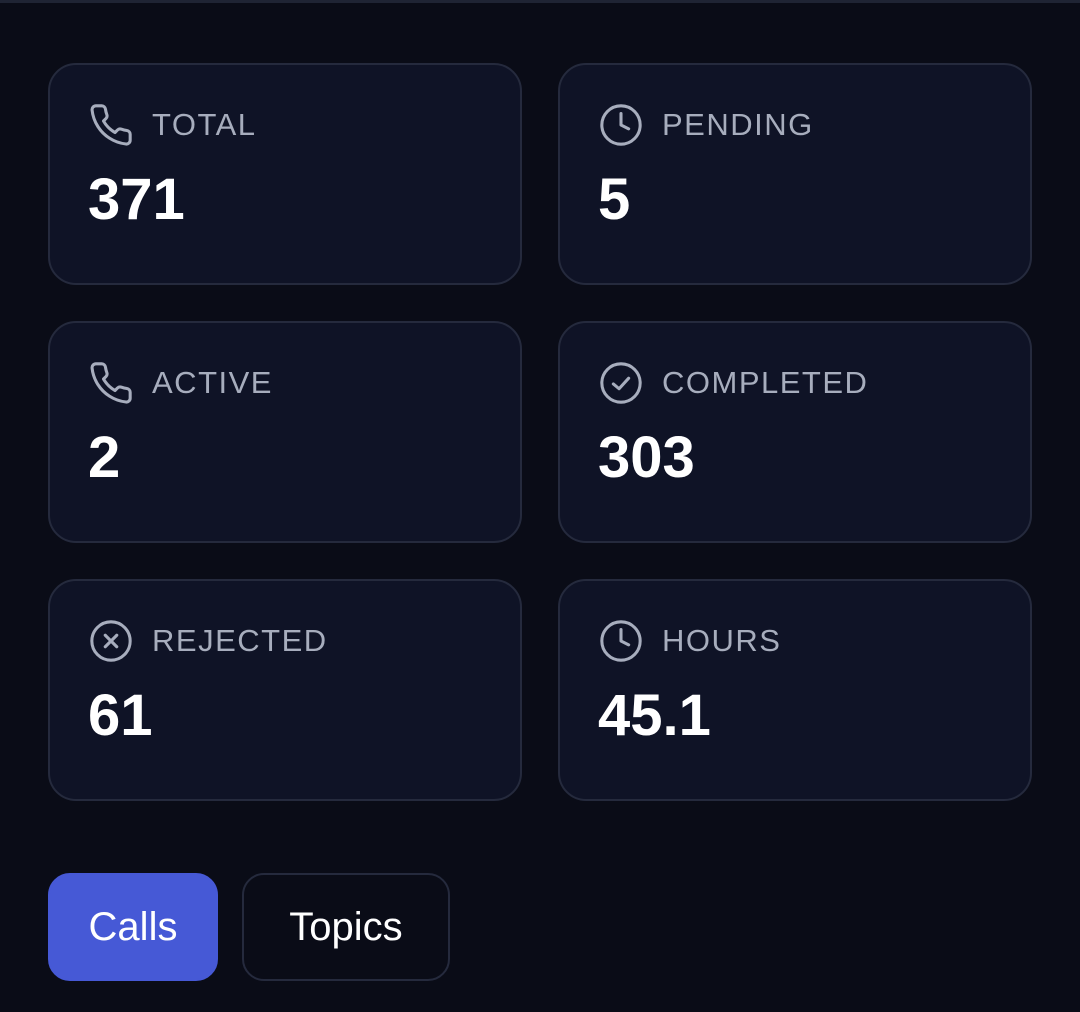 The width and height of the screenshot is (1080, 1012). What do you see at coordinates (346, 927) in the screenshot?
I see `tab-topics: Topics` at bounding box center [346, 927].